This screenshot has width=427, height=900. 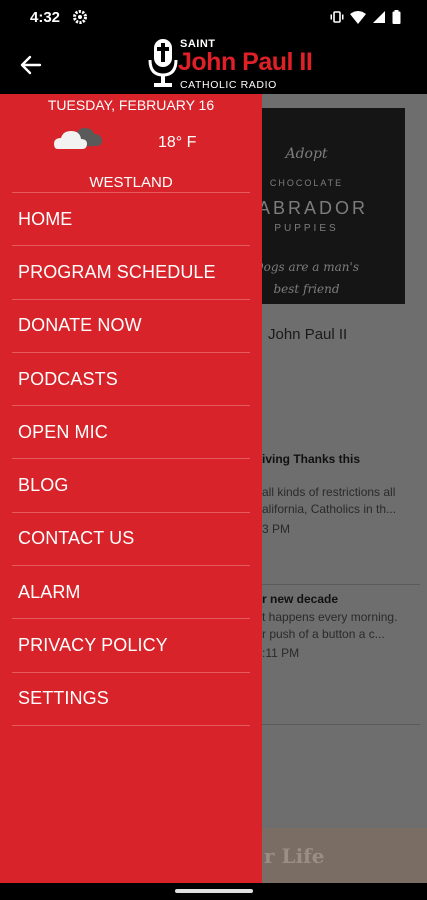 What do you see at coordinates (131, 698) in the screenshot?
I see `menu-item-settings: SETTINGS` at bounding box center [131, 698].